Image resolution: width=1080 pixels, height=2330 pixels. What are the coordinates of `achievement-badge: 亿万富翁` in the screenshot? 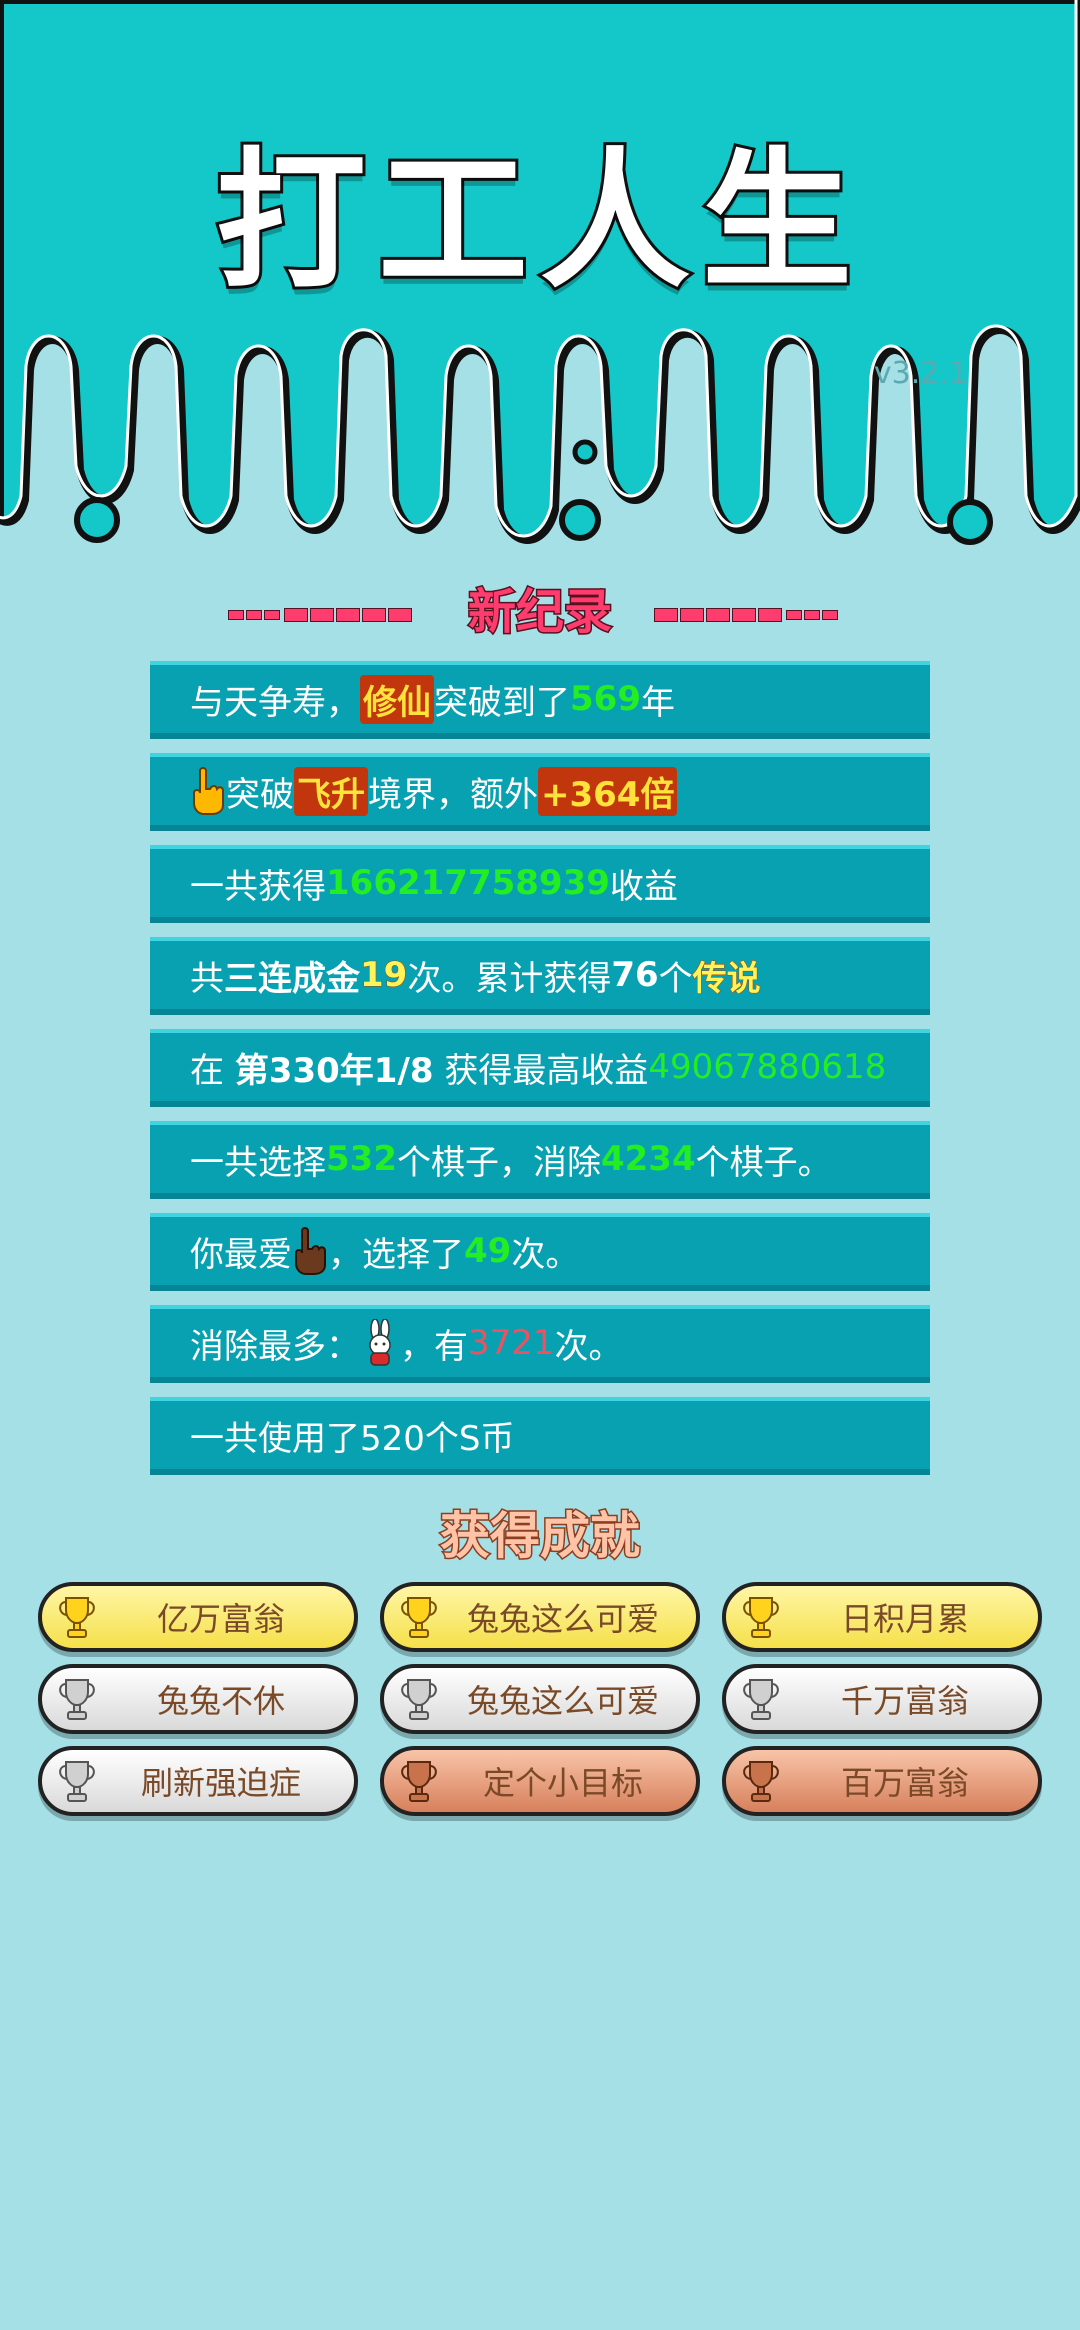 It's located at (198, 1617).